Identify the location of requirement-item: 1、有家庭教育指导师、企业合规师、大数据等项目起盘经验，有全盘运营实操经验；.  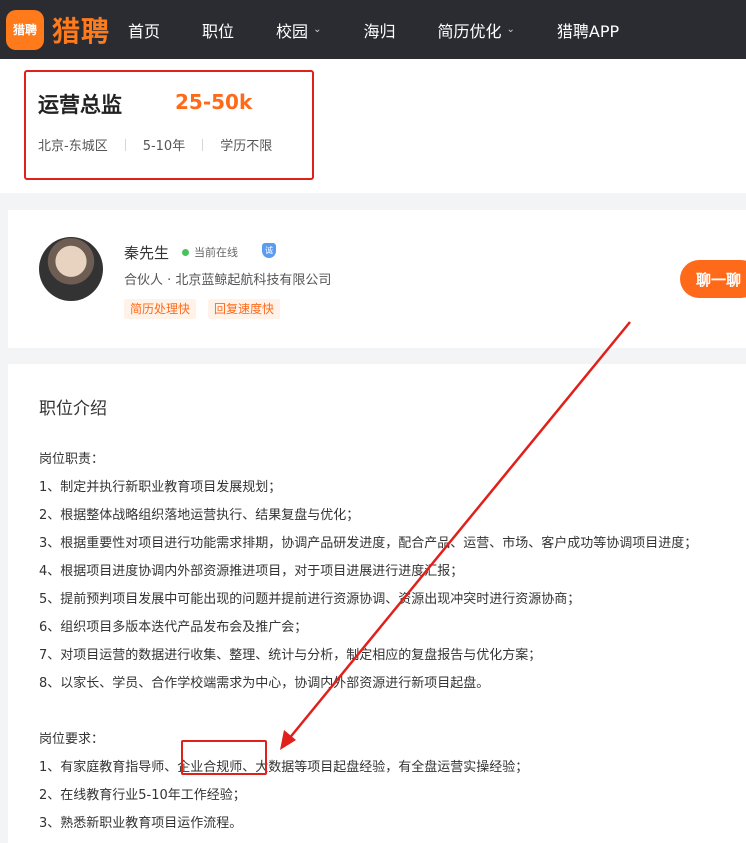
(284, 767).